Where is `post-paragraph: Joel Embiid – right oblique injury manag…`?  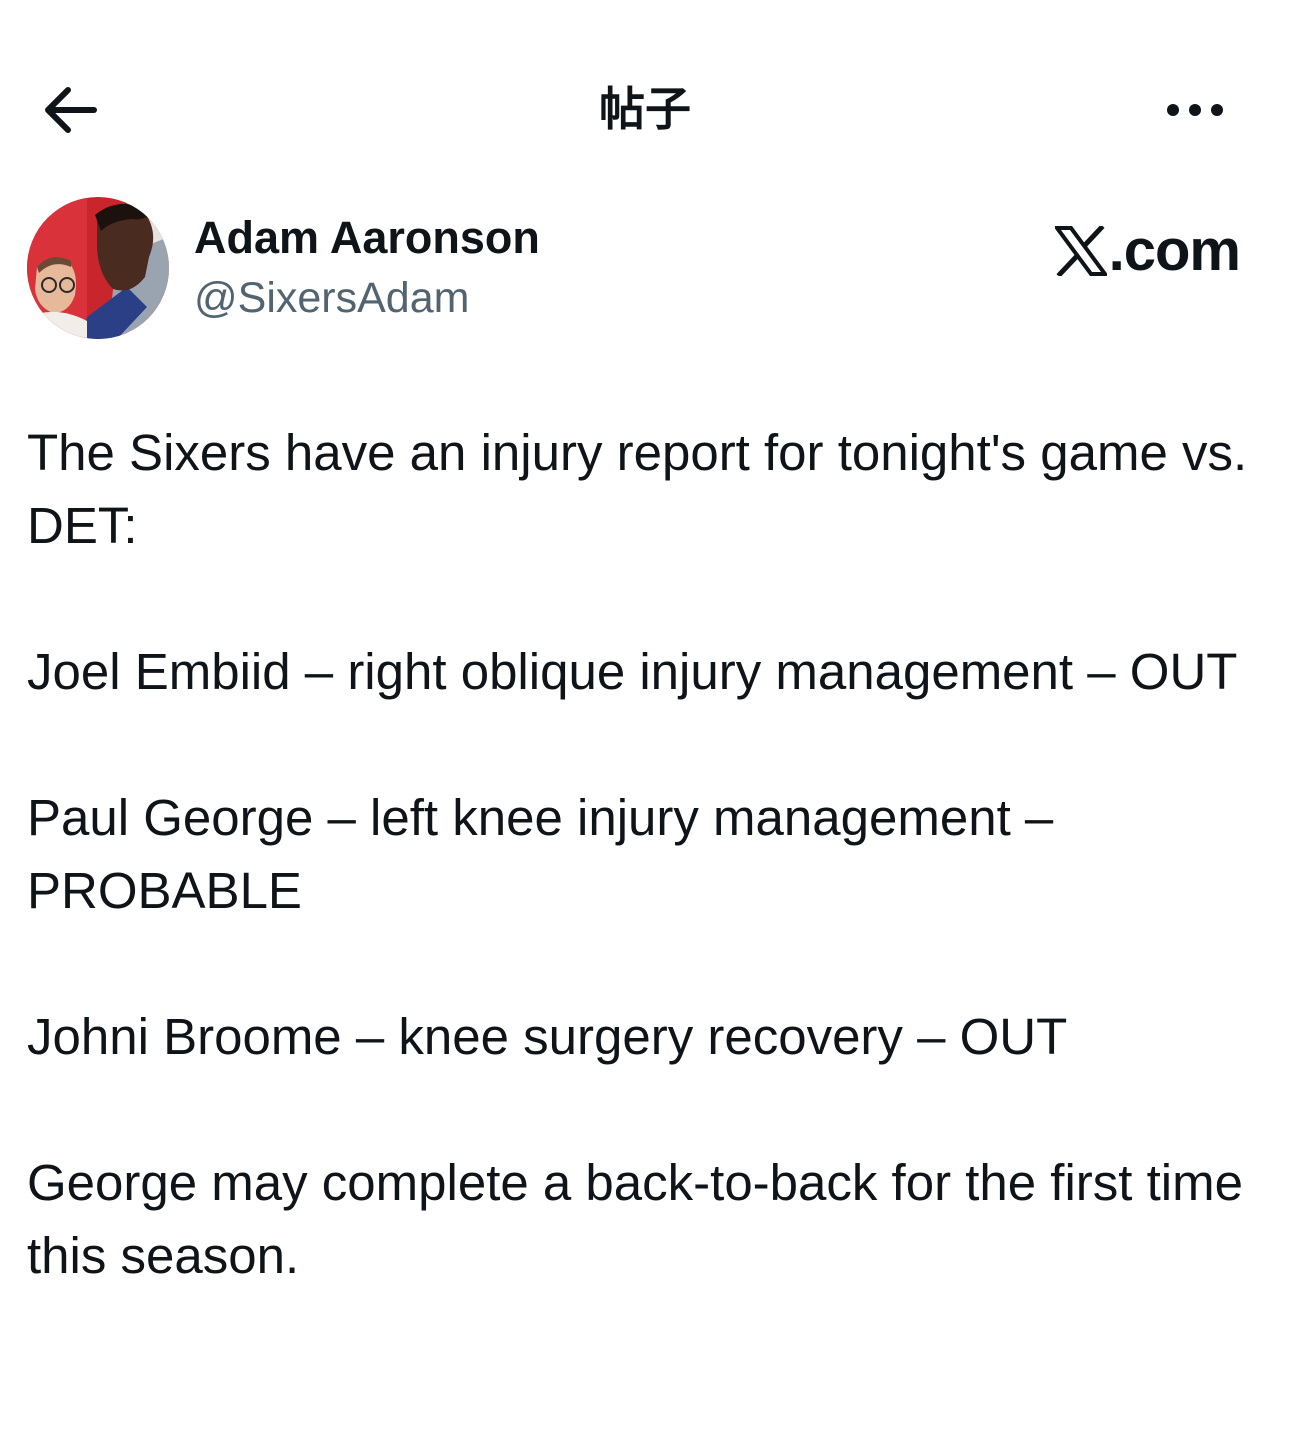
post-paragraph: Joel Embiid – right oblique injury manag… is located at coordinates (632, 671).